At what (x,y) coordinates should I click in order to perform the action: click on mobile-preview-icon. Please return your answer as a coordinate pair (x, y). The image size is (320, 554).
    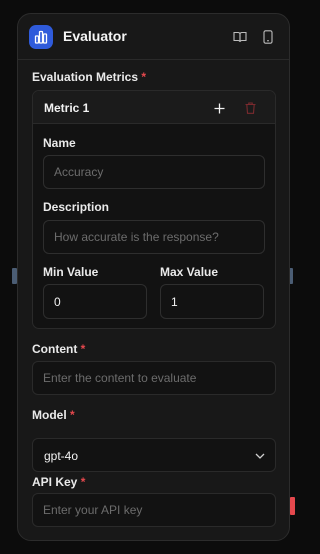
    Looking at the image, I should click on (268, 37).